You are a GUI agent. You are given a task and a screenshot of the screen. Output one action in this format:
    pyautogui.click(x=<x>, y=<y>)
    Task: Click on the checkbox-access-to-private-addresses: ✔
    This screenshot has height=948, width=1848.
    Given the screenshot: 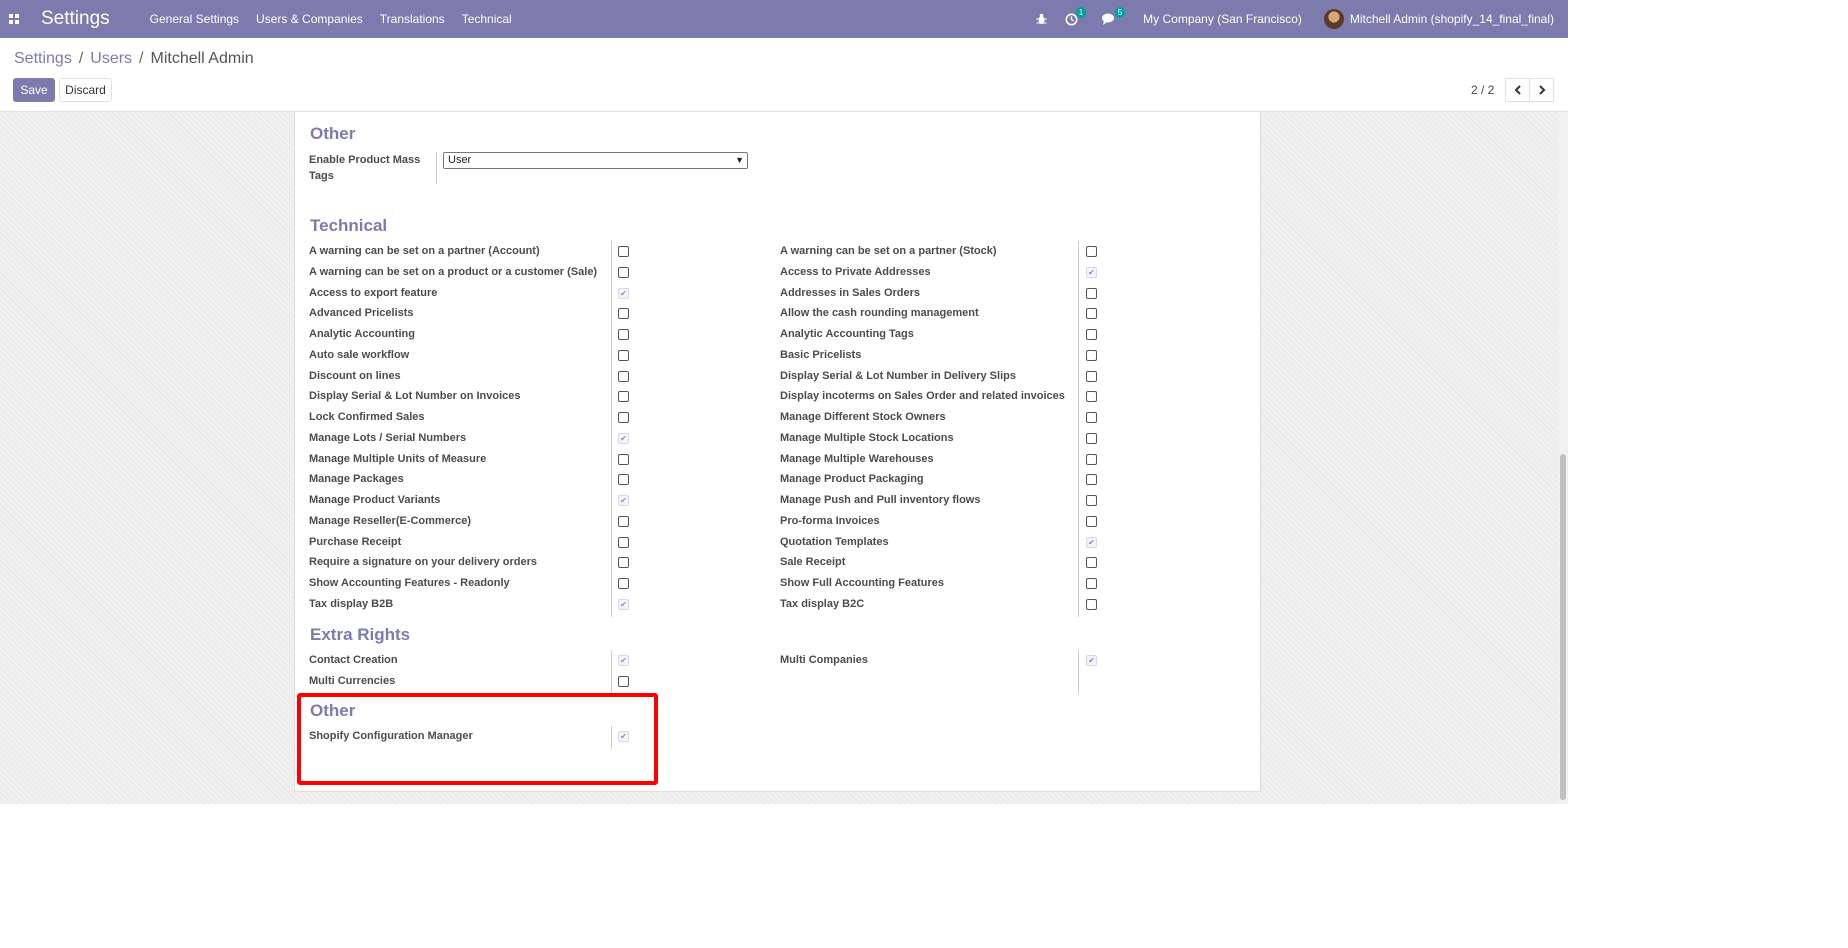 What is the action you would take?
    pyautogui.click(x=1091, y=272)
    